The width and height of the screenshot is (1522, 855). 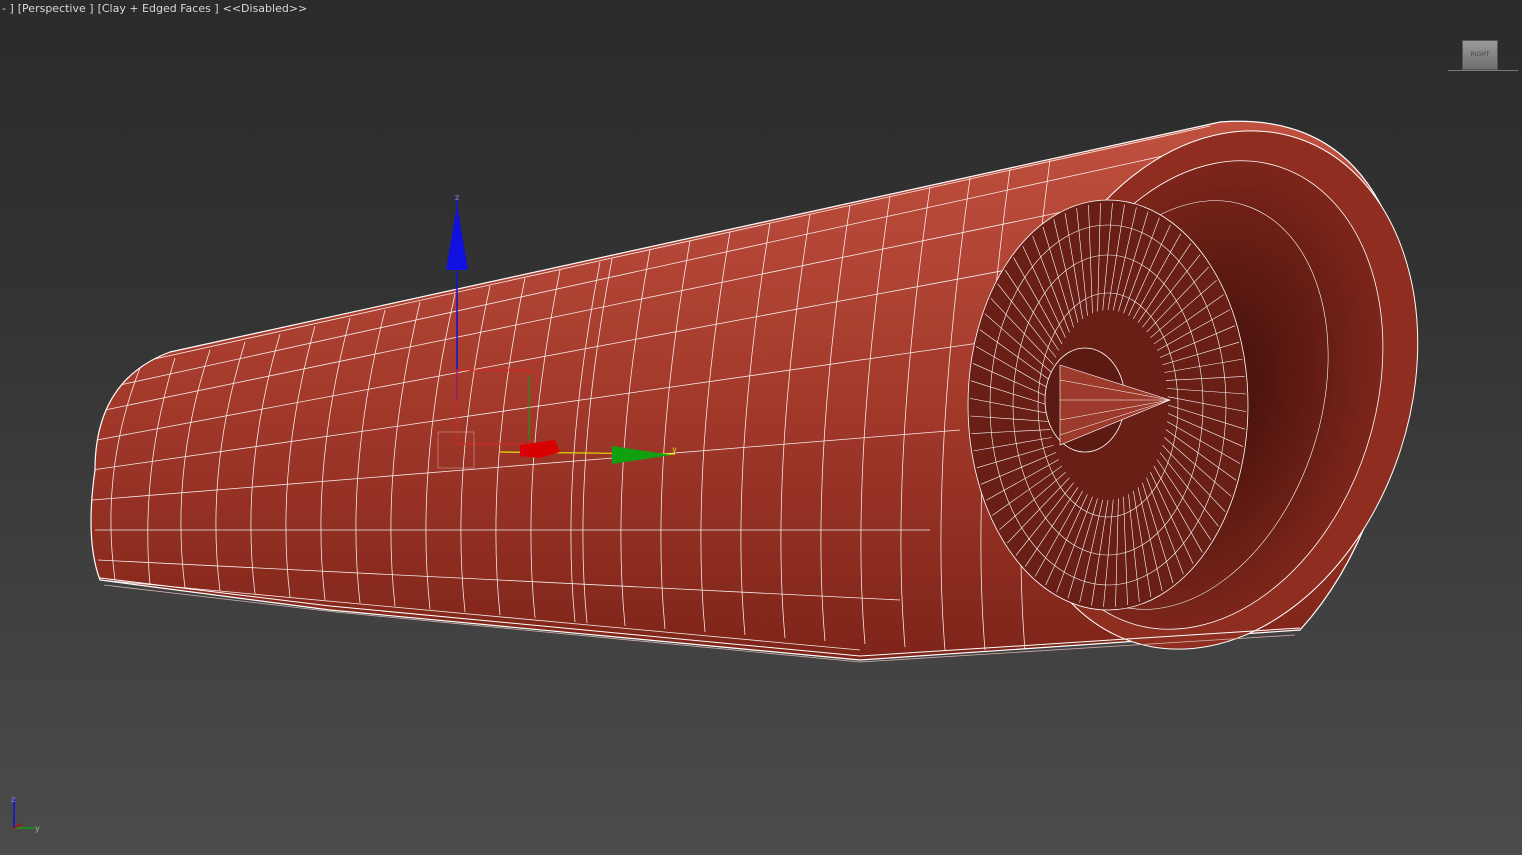 I want to click on gizmo-z-label: z, so click(x=457, y=197).